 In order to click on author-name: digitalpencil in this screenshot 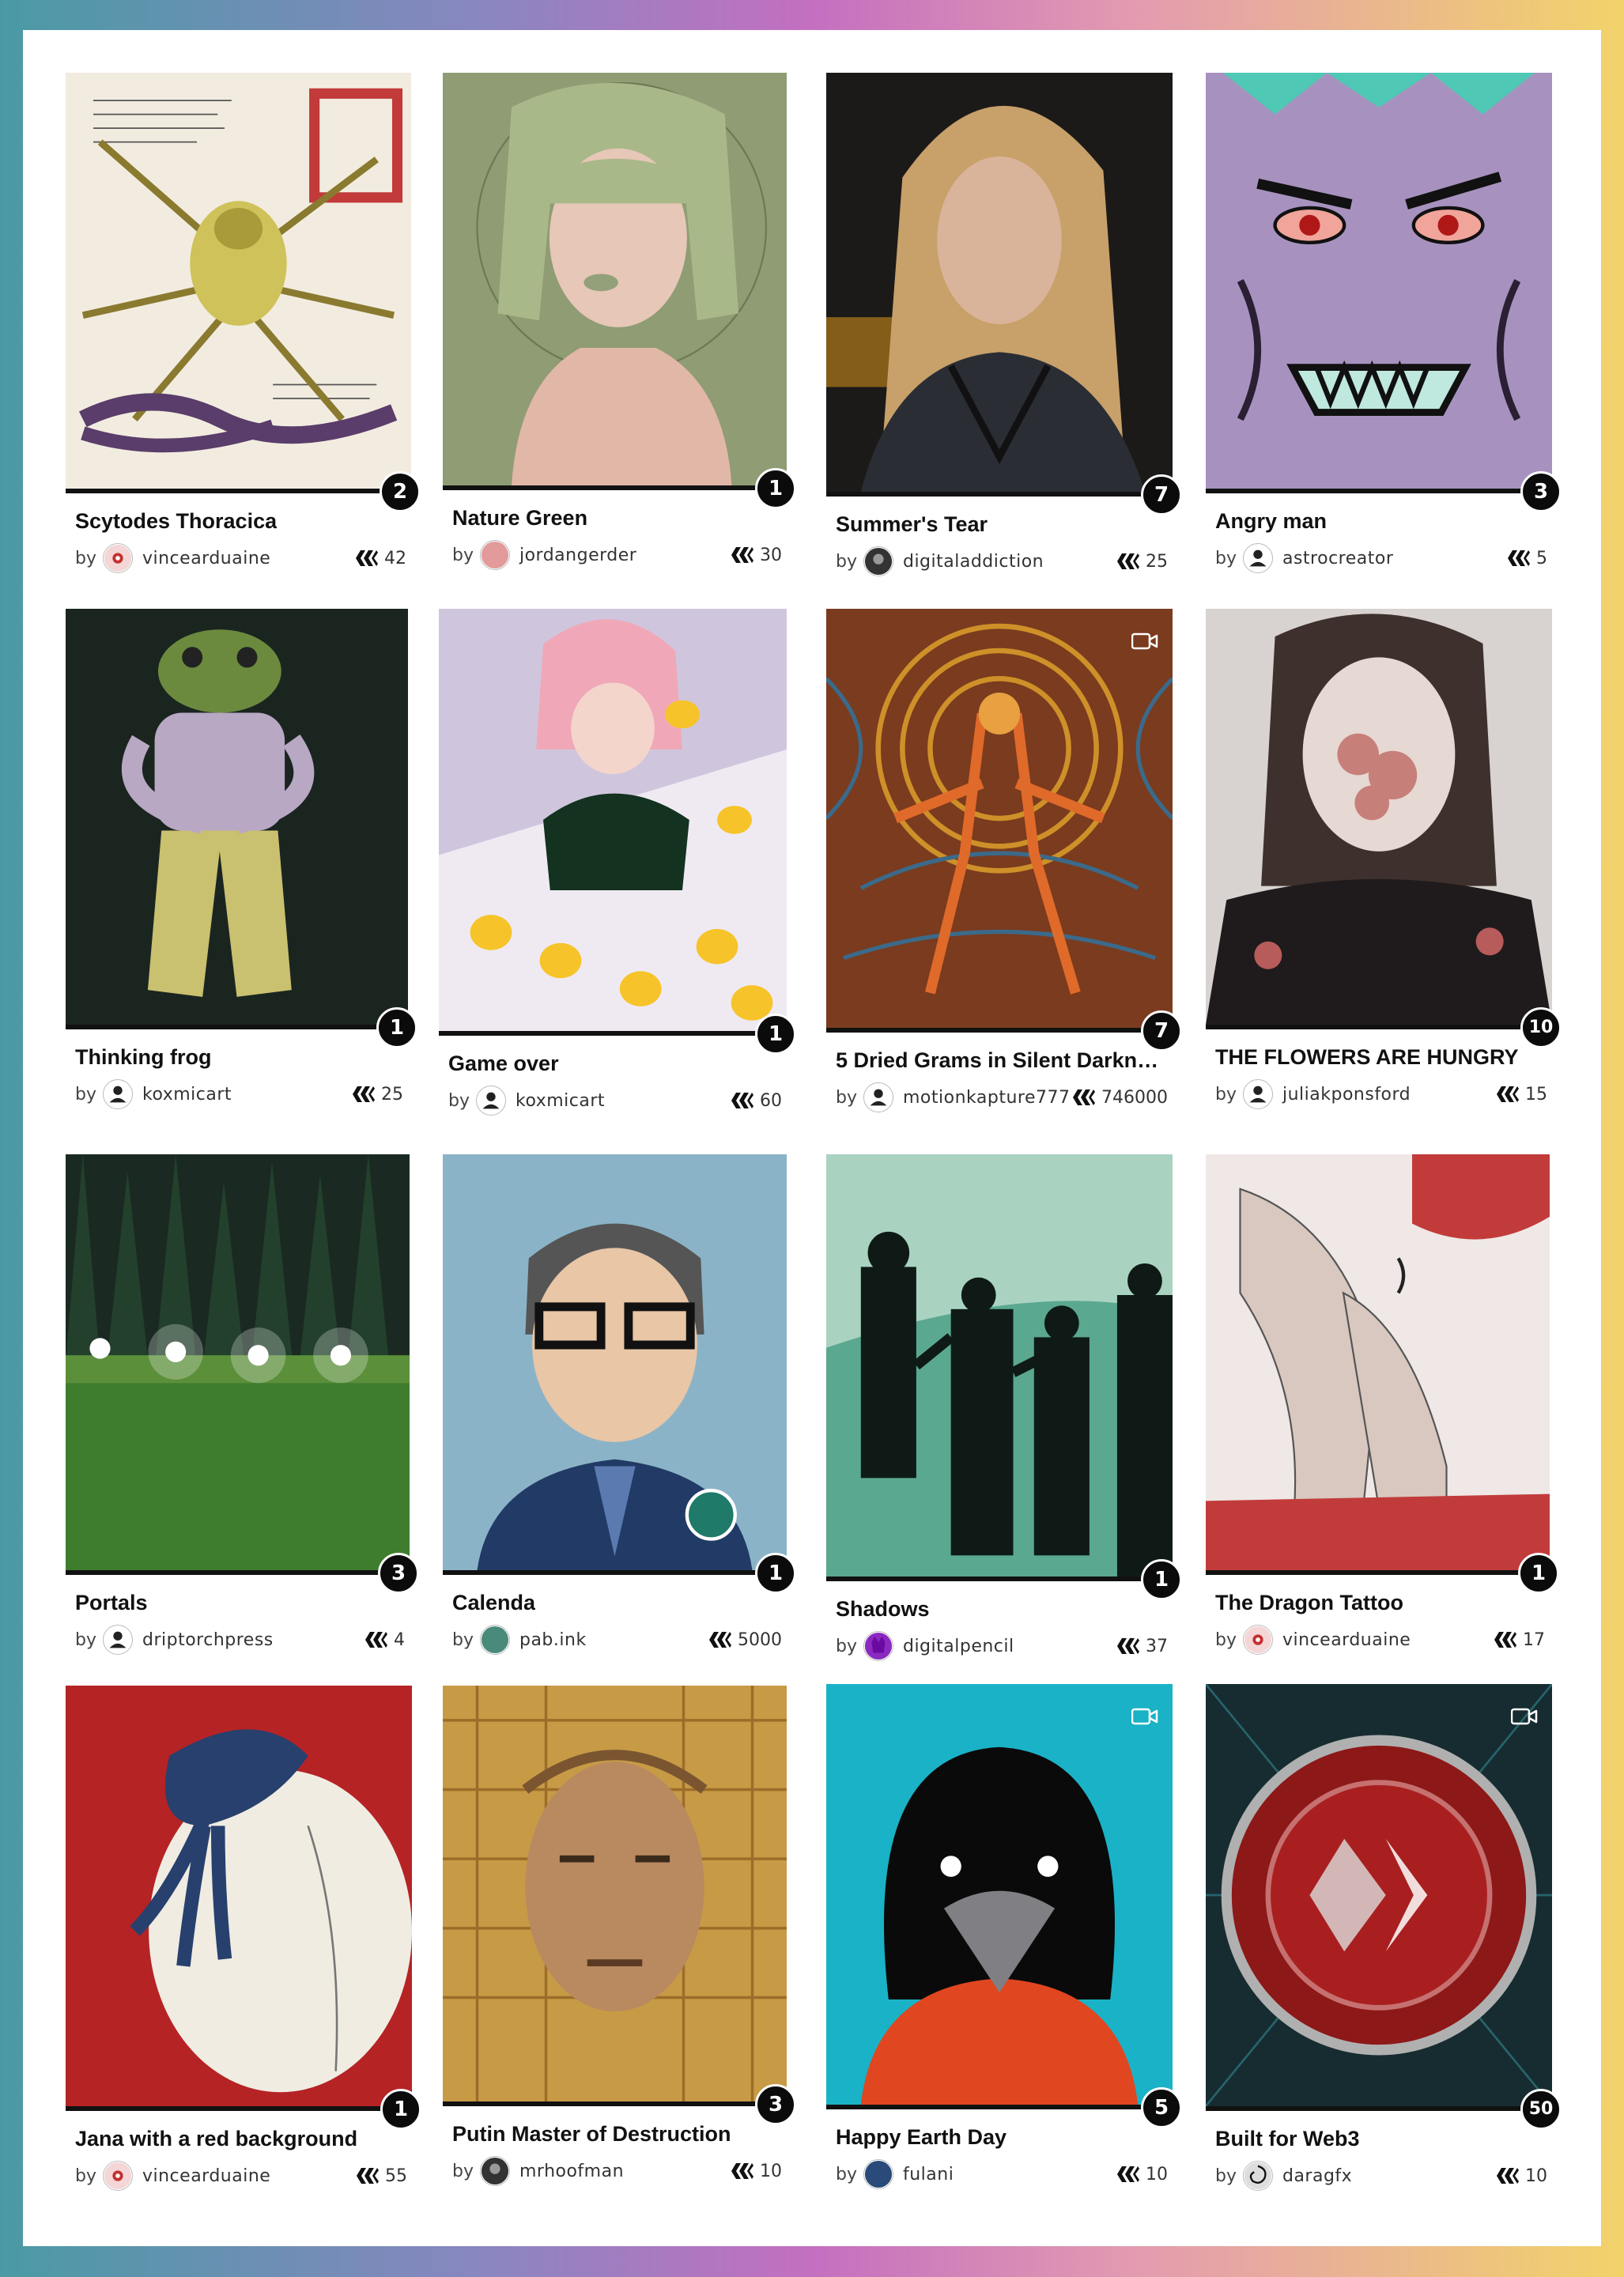, I will do `click(958, 1646)`.